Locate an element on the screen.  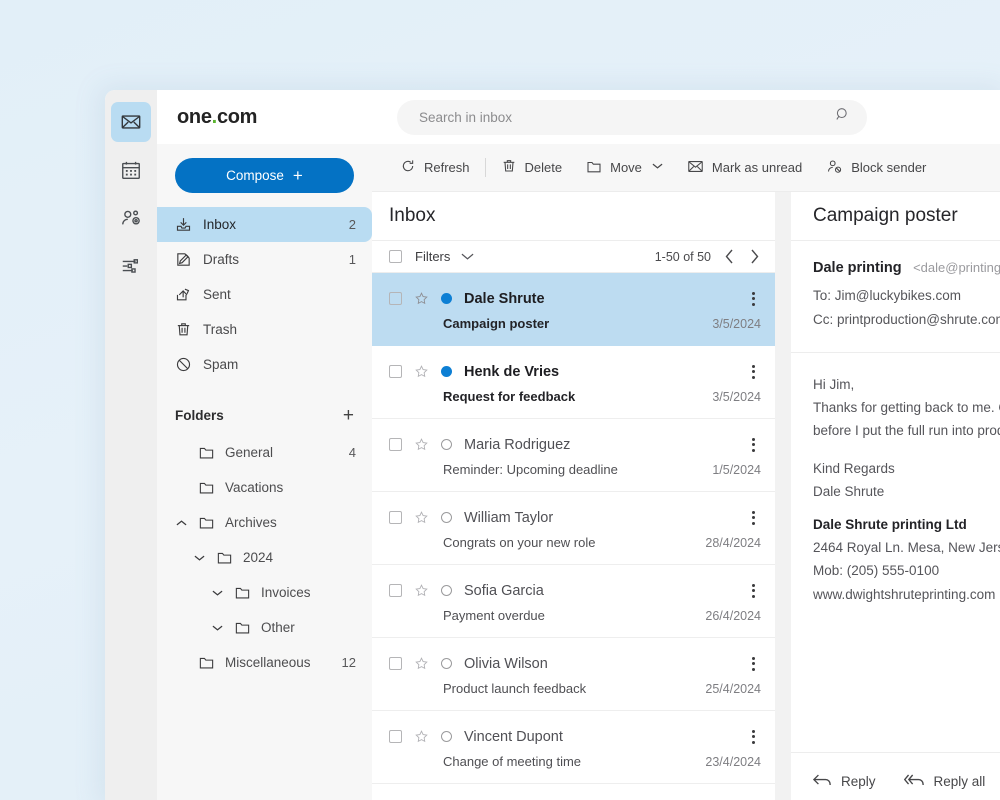
chevron-left-icon is located at coordinates (729, 256).